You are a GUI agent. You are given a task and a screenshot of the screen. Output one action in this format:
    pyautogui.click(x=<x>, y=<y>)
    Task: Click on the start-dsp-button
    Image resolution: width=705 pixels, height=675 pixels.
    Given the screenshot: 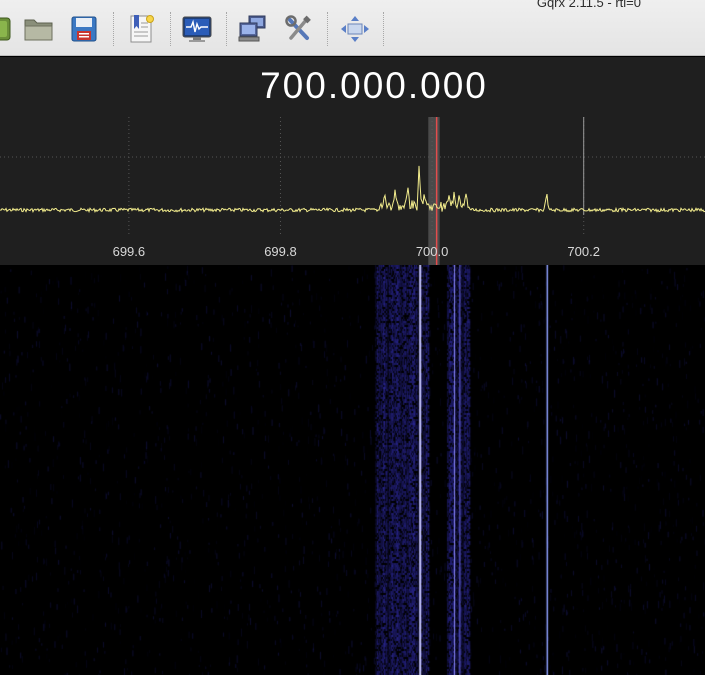 What is the action you would take?
    pyautogui.click(x=7, y=29)
    